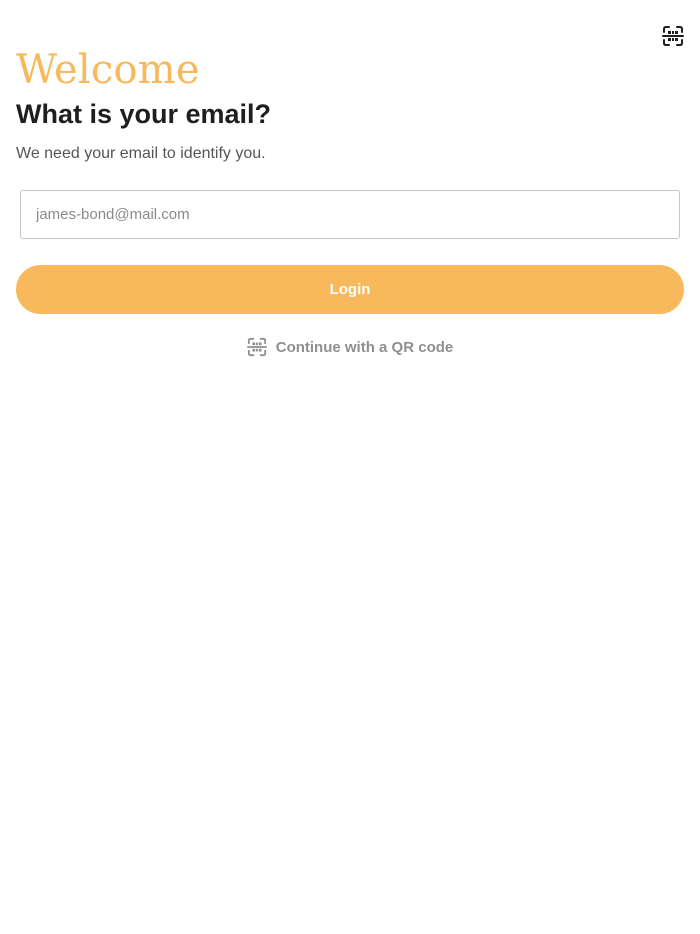 This screenshot has height=934, width=700. What do you see at coordinates (141, 153) in the screenshot?
I see `email-description: We need your email to identify you.` at bounding box center [141, 153].